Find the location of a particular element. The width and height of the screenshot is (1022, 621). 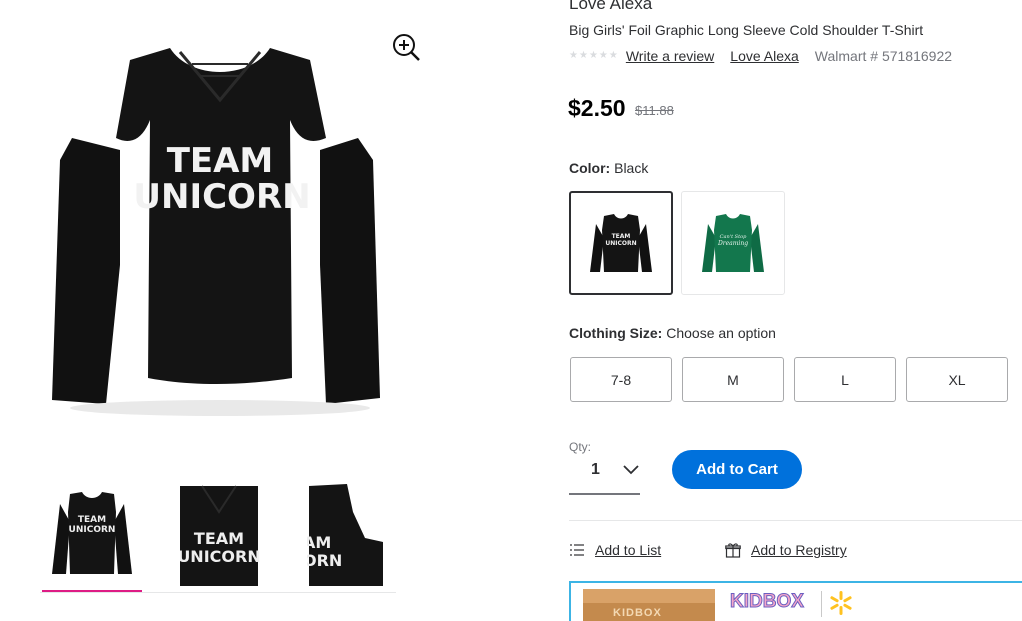

svg-text: Dreaming is located at coordinates (732, 243).